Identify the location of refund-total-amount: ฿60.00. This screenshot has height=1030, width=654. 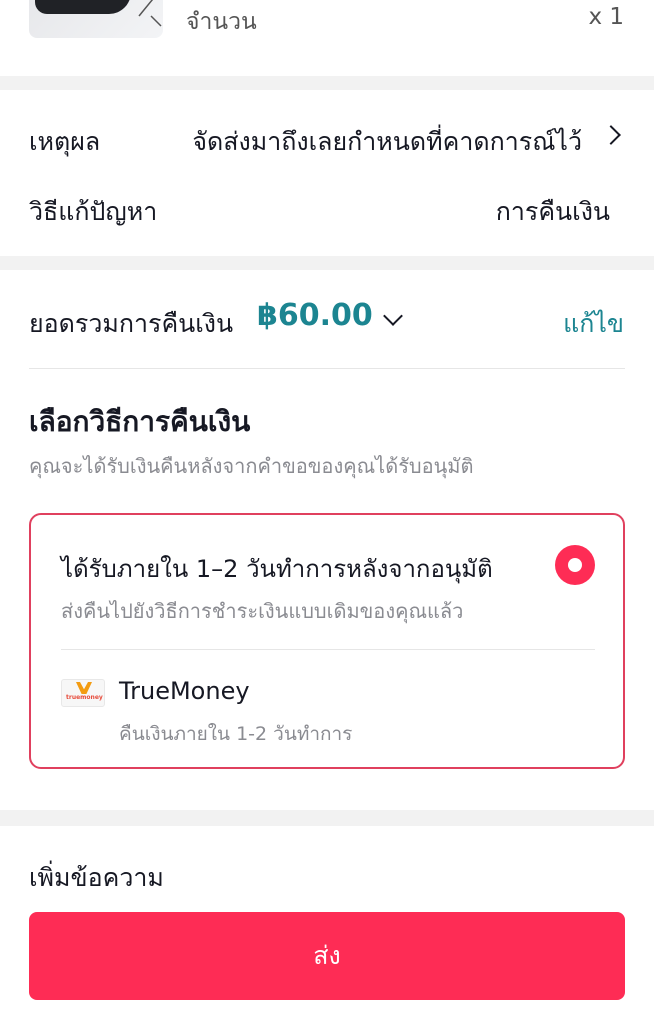
(315, 315).